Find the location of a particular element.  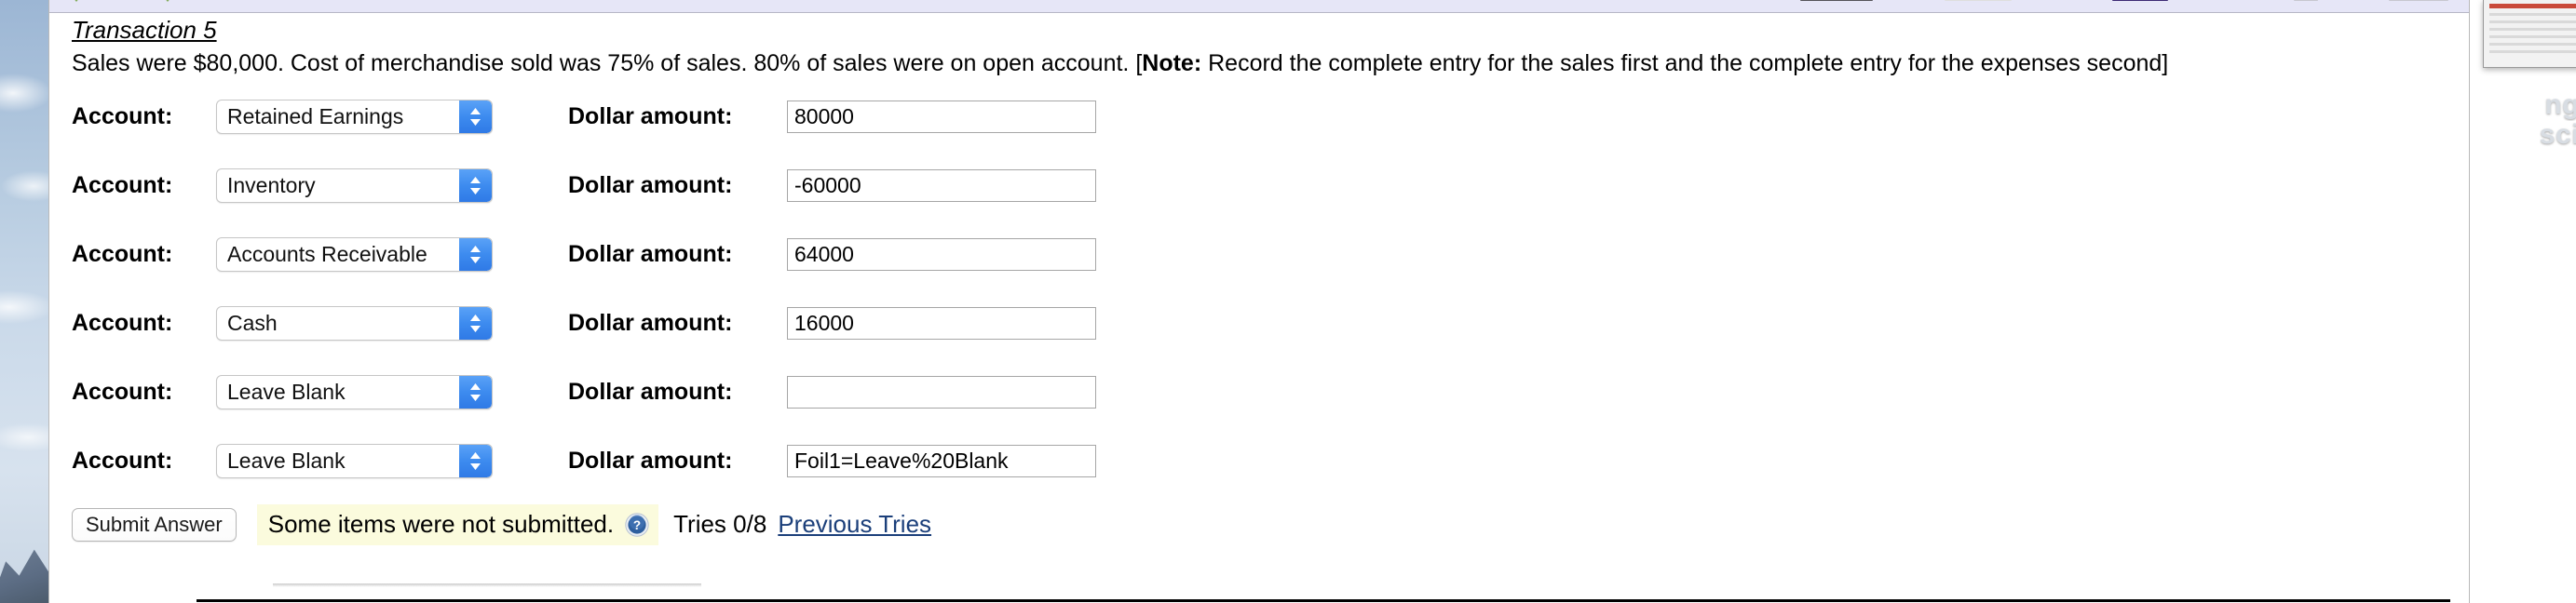

account-select-1-value: Retained Earnings is located at coordinates (315, 115).